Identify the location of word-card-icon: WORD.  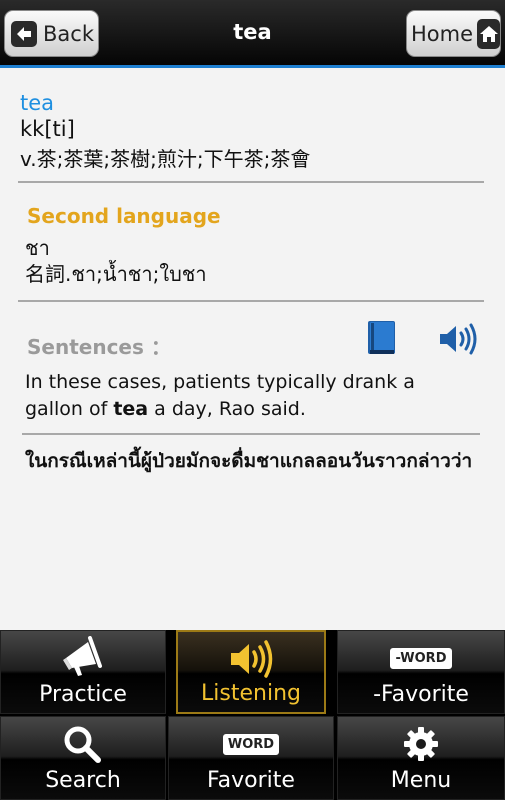
(251, 744).